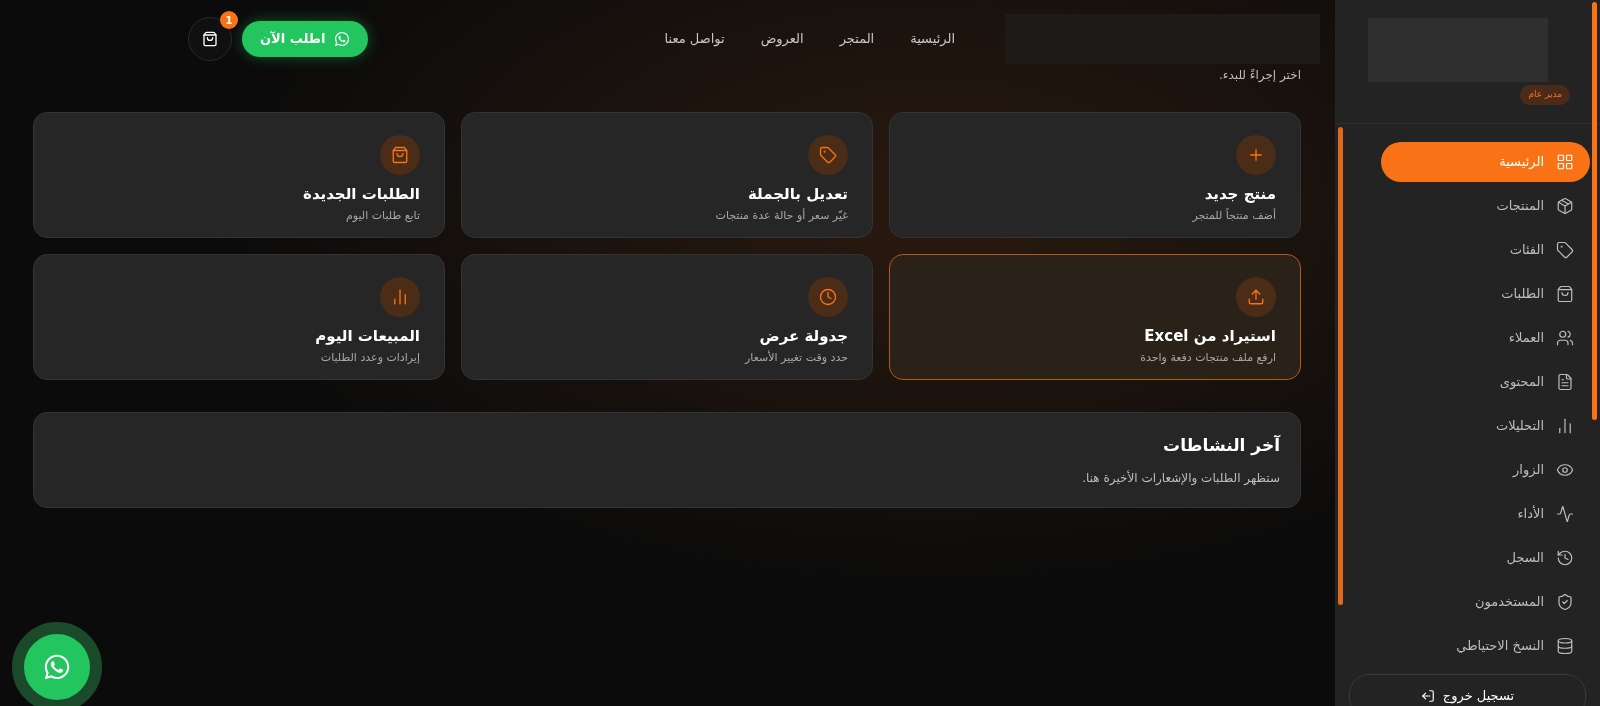  I want to click on action-card: تعديل بالجملة غيّر سعر أو حالة عدة منتجات, so click(667, 175).